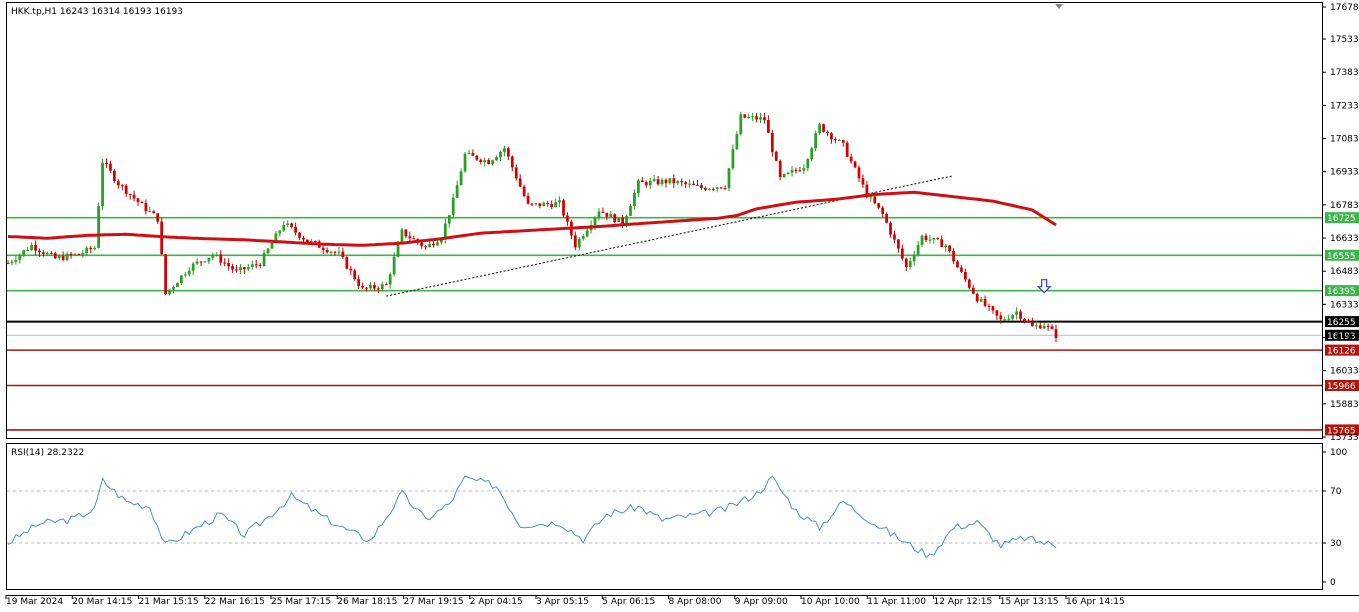  Describe the element at coordinates (963, 602) in the screenshot. I see `time-axis-label: 12 Apr 12:15` at that location.